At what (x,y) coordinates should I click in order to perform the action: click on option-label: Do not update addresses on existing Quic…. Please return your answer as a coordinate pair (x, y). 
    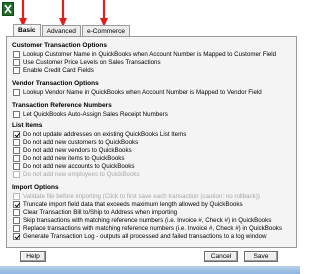
    Looking at the image, I should click on (105, 134).